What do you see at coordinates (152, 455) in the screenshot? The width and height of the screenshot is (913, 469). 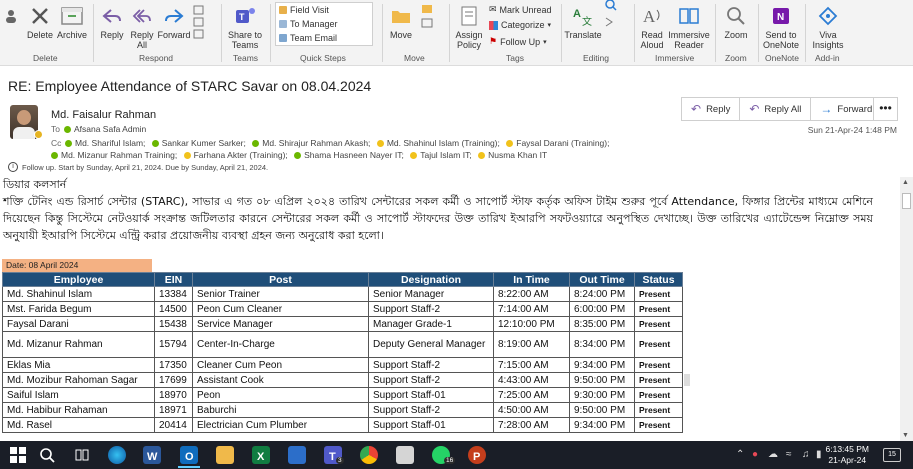 I see `word-icon: W` at bounding box center [152, 455].